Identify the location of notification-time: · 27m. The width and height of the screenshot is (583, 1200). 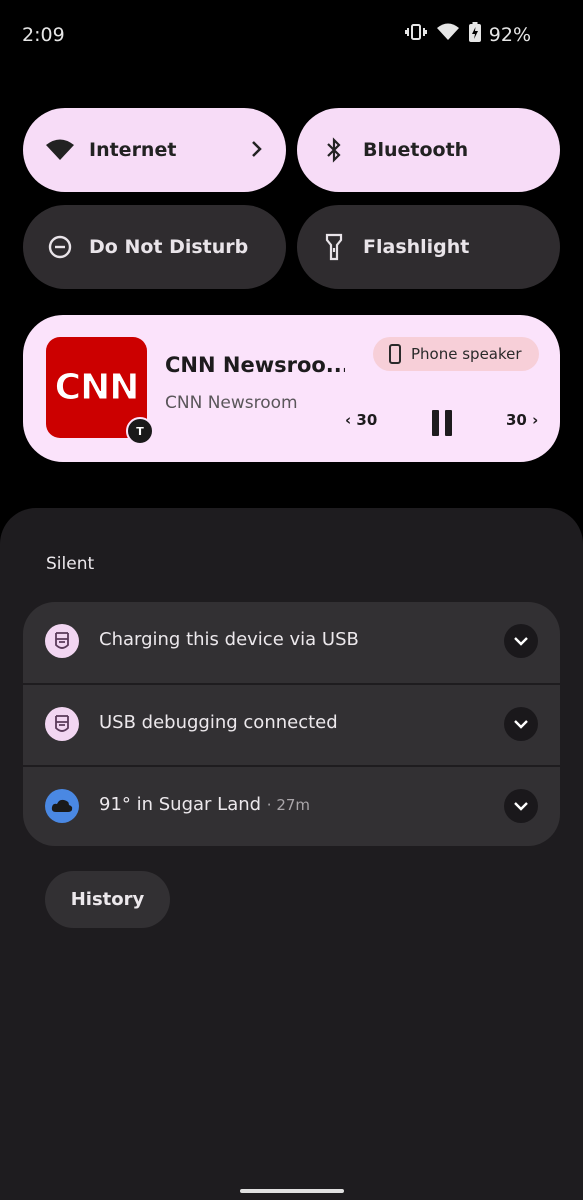
(288, 805).